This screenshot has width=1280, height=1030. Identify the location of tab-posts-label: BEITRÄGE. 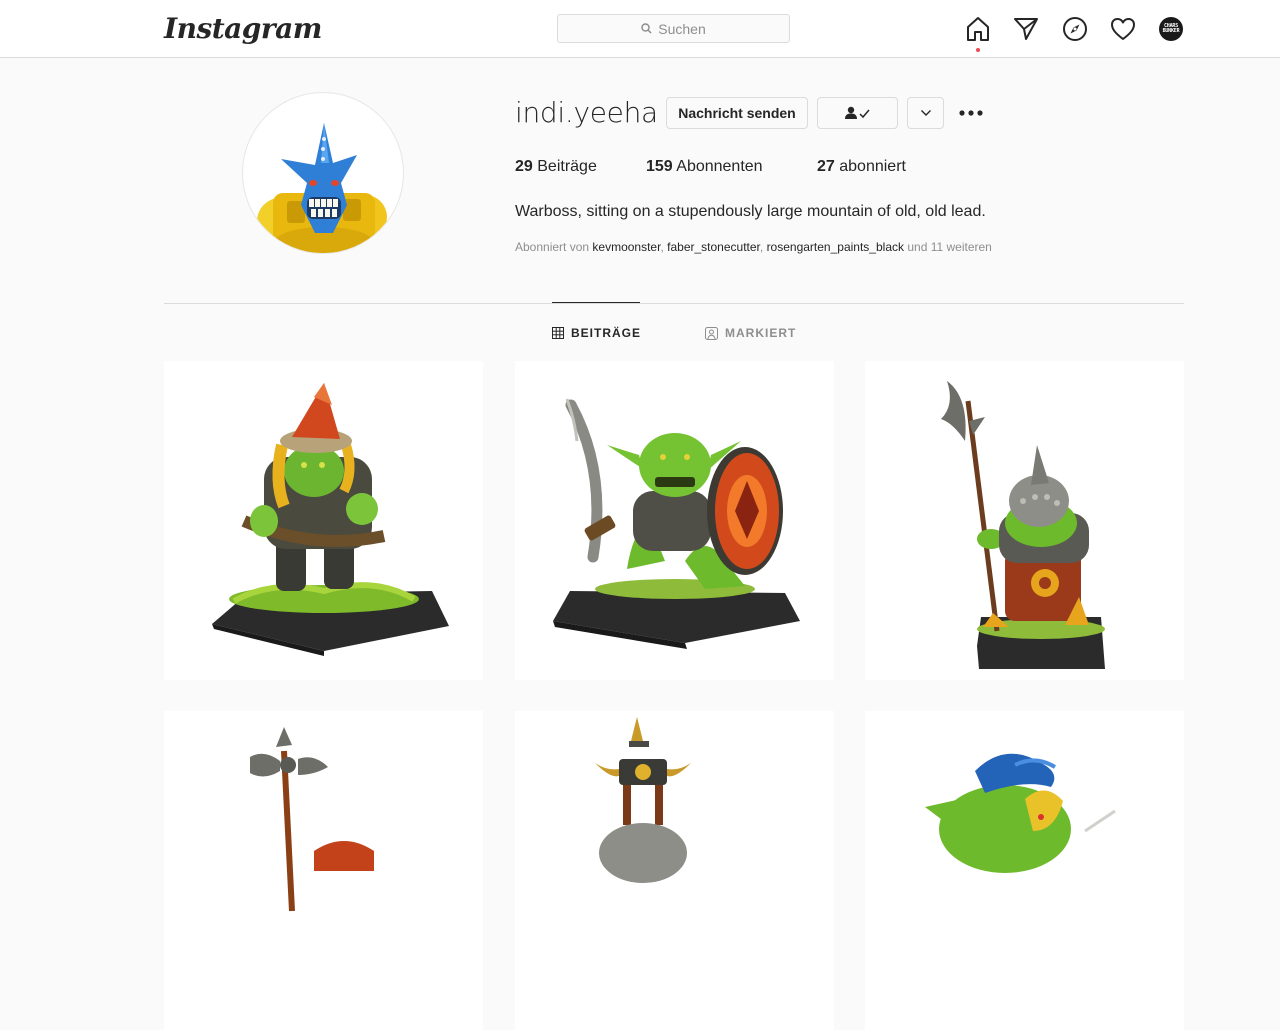
(606, 333).